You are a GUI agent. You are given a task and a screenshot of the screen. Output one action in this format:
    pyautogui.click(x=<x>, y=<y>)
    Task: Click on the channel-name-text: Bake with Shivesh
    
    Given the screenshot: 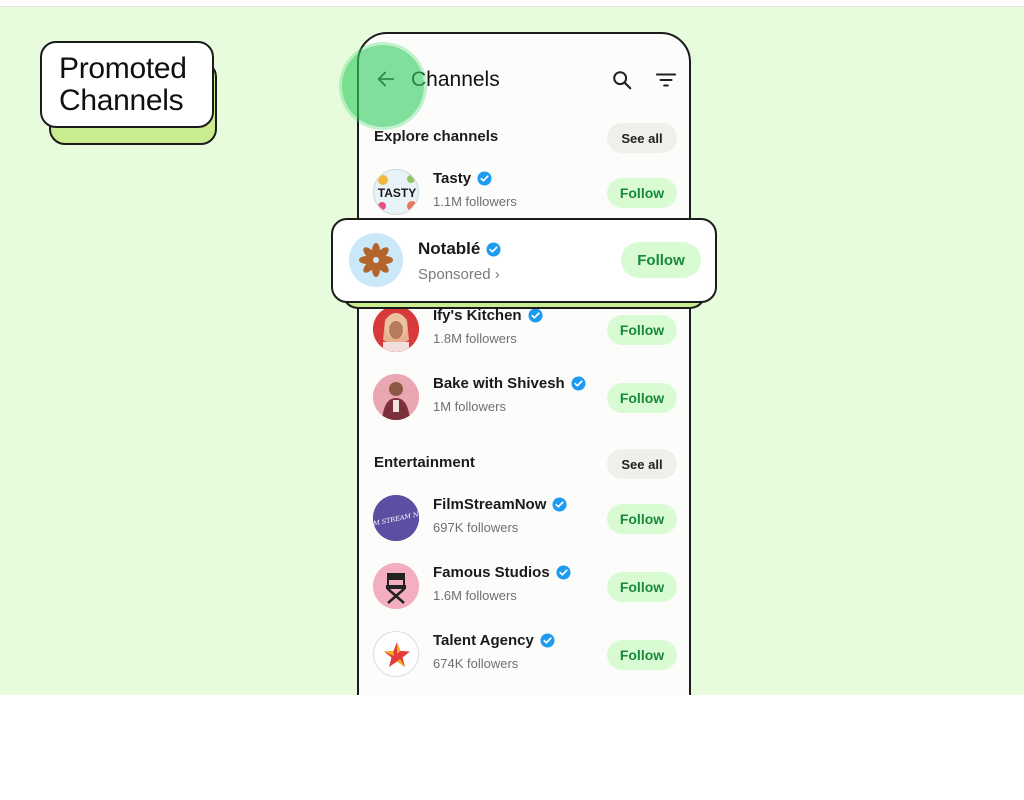 What is the action you would take?
    pyautogui.click(x=499, y=383)
    